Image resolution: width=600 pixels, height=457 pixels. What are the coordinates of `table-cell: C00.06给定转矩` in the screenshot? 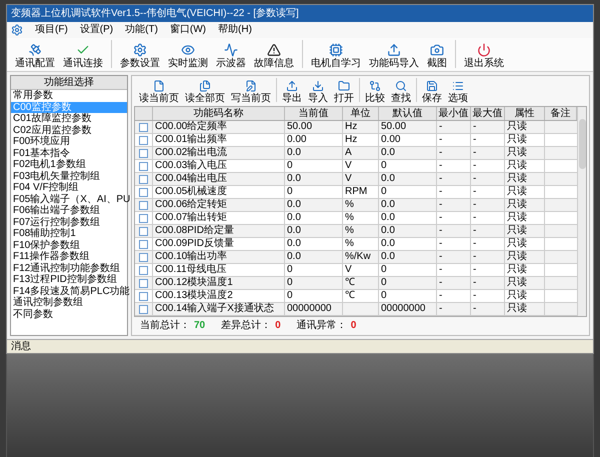 It's located at (191, 205).